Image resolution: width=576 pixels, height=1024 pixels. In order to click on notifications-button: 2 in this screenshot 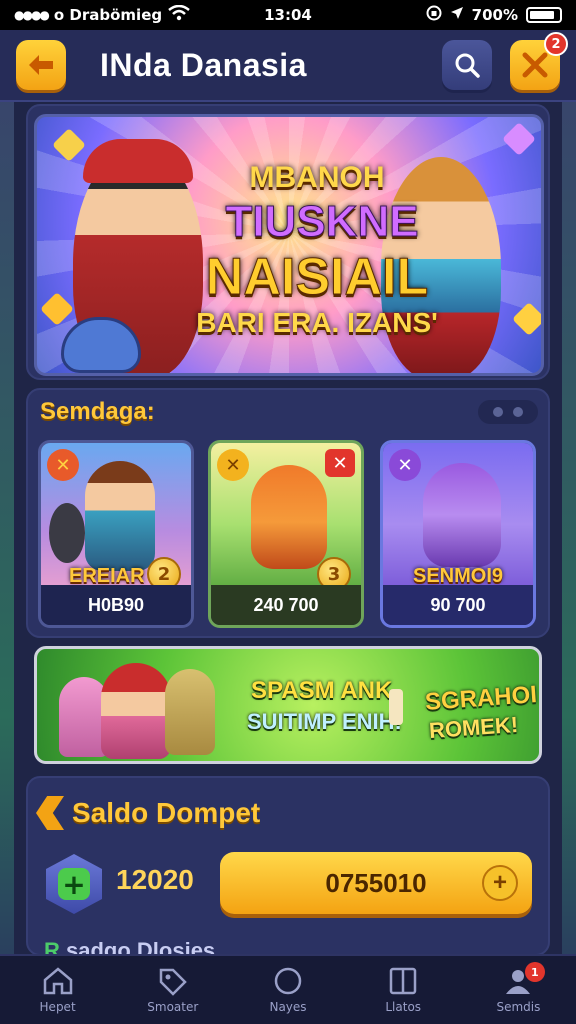, I will do `click(539, 61)`.